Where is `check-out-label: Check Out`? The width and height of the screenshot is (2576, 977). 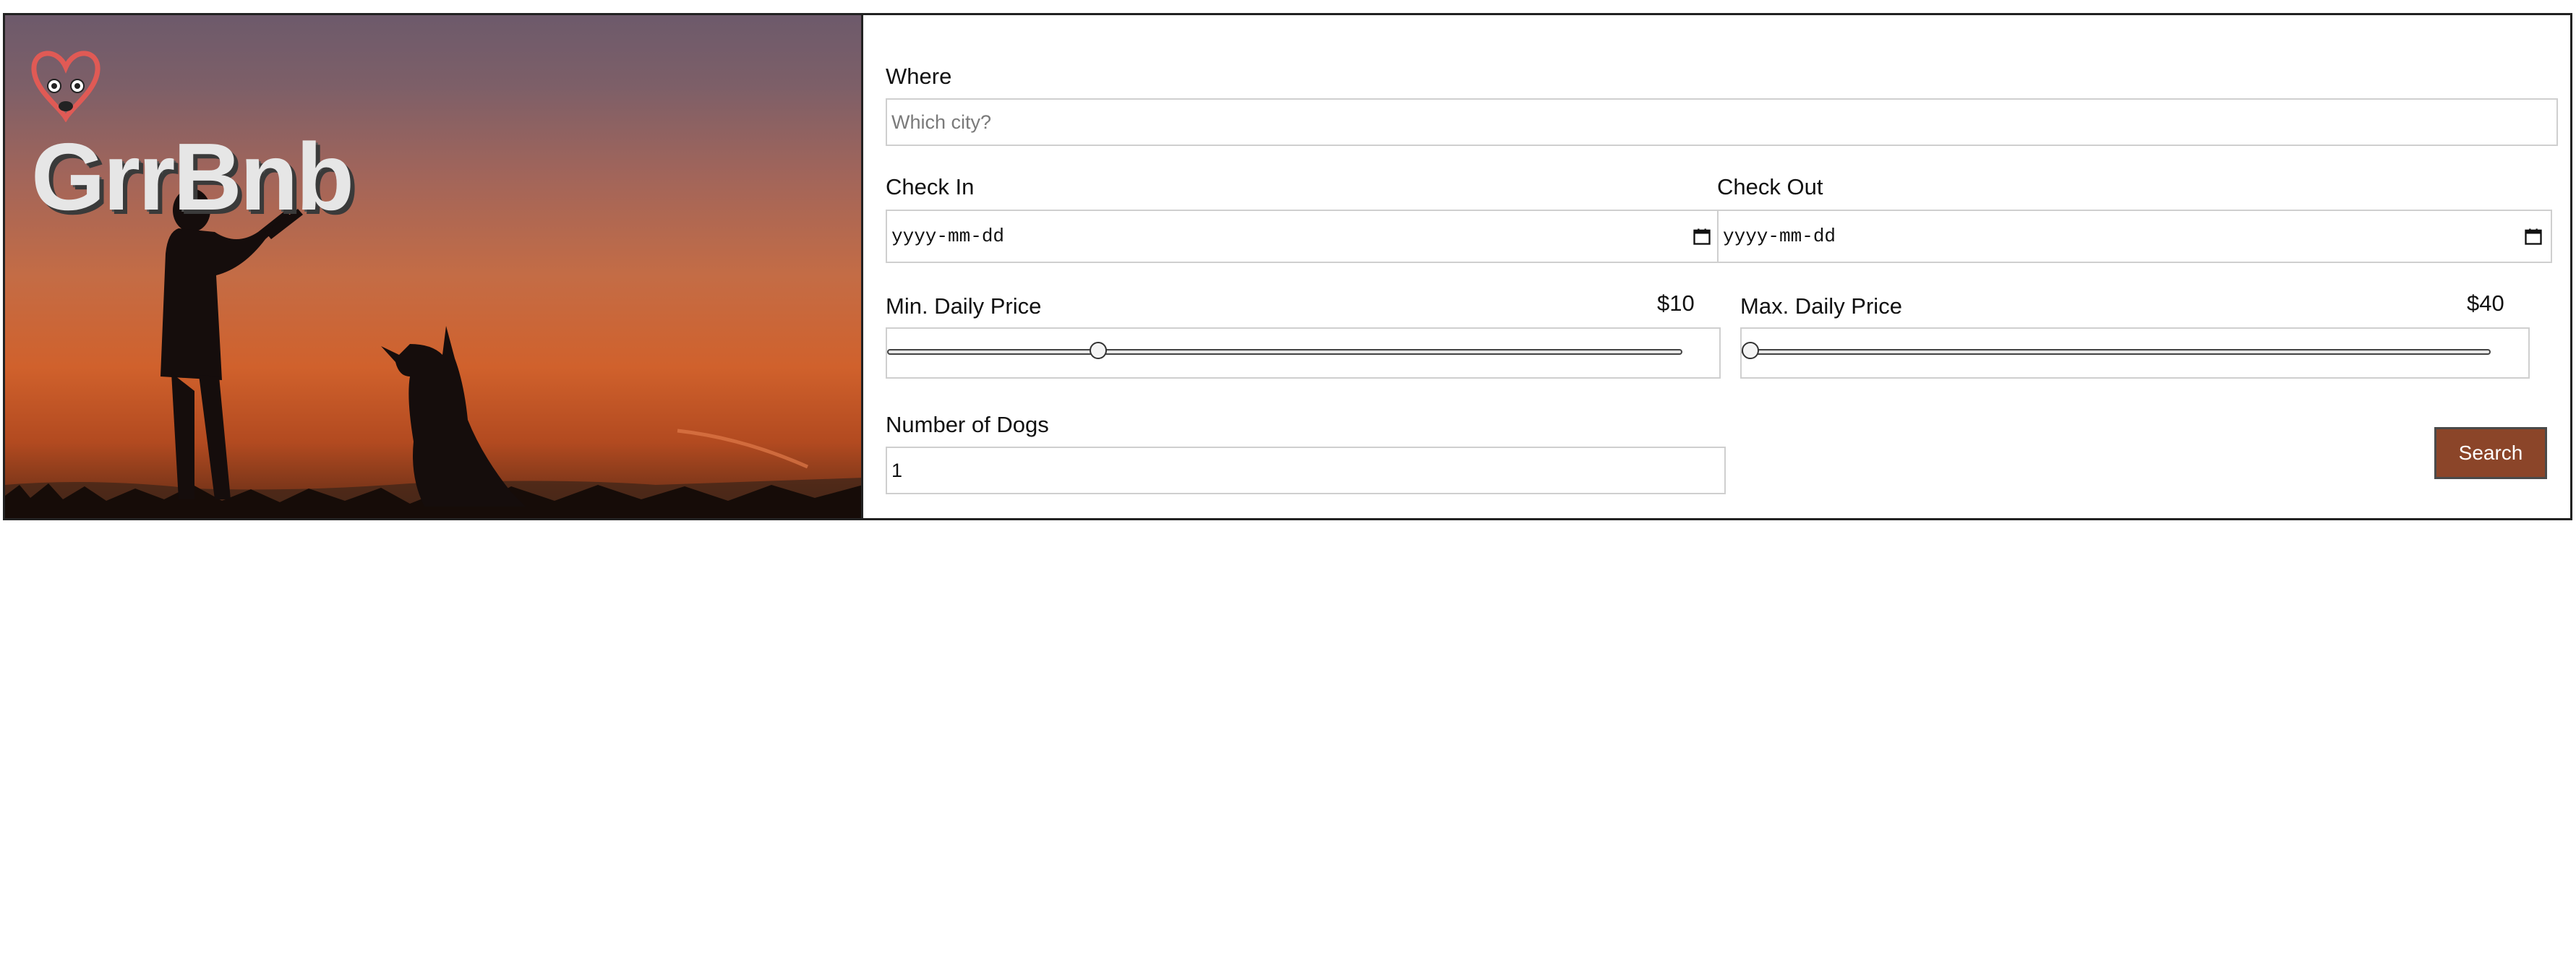 check-out-label: Check Out is located at coordinates (1770, 186).